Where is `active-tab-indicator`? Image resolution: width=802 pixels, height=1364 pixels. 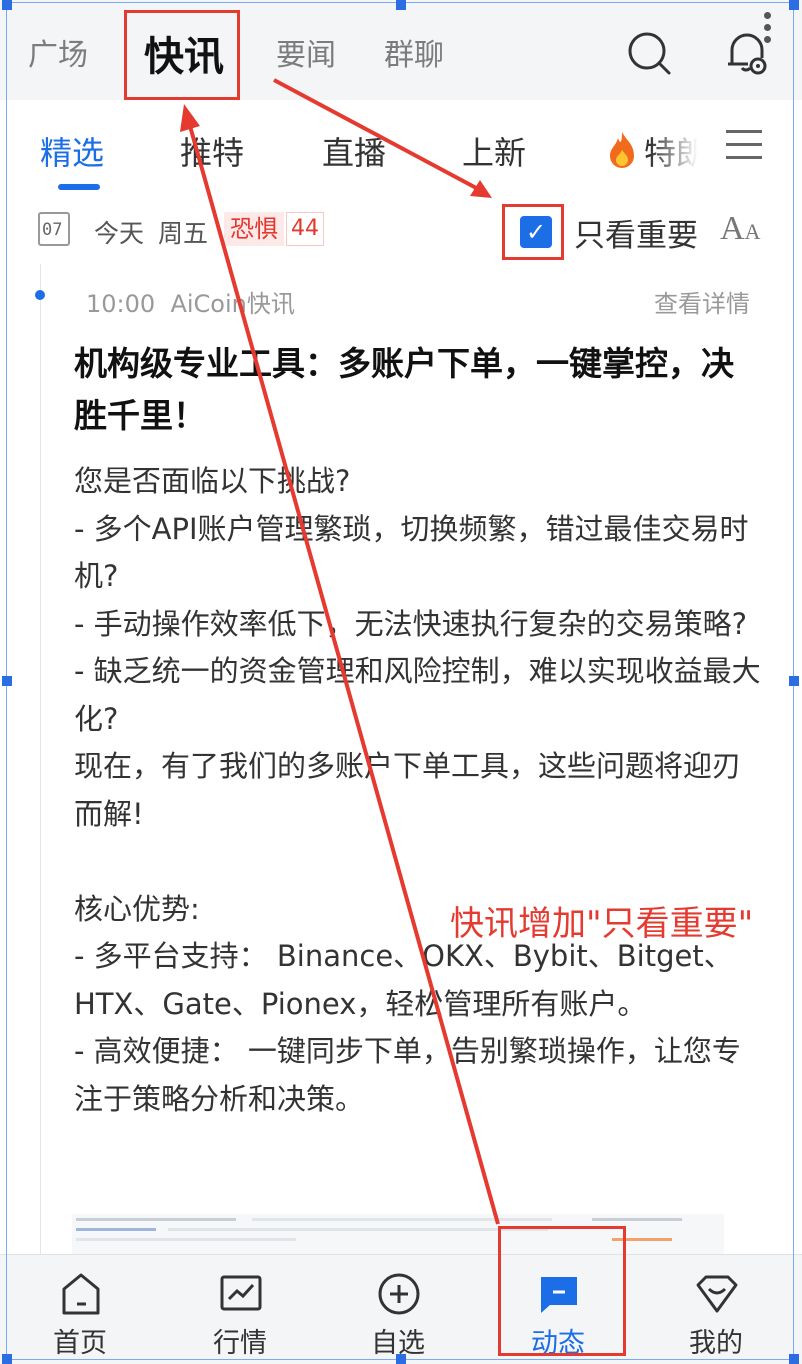 active-tab-indicator is located at coordinates (79, 187).